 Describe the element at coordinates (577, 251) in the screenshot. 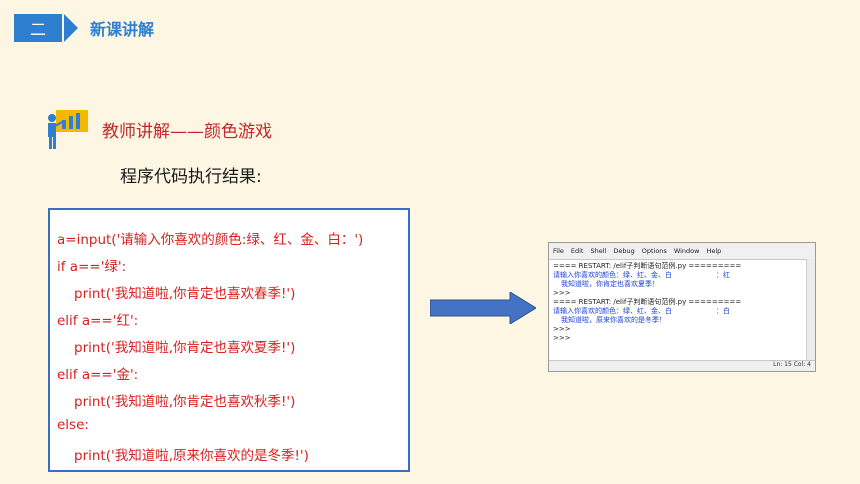

I see `menu-edit: Edit` at that location.